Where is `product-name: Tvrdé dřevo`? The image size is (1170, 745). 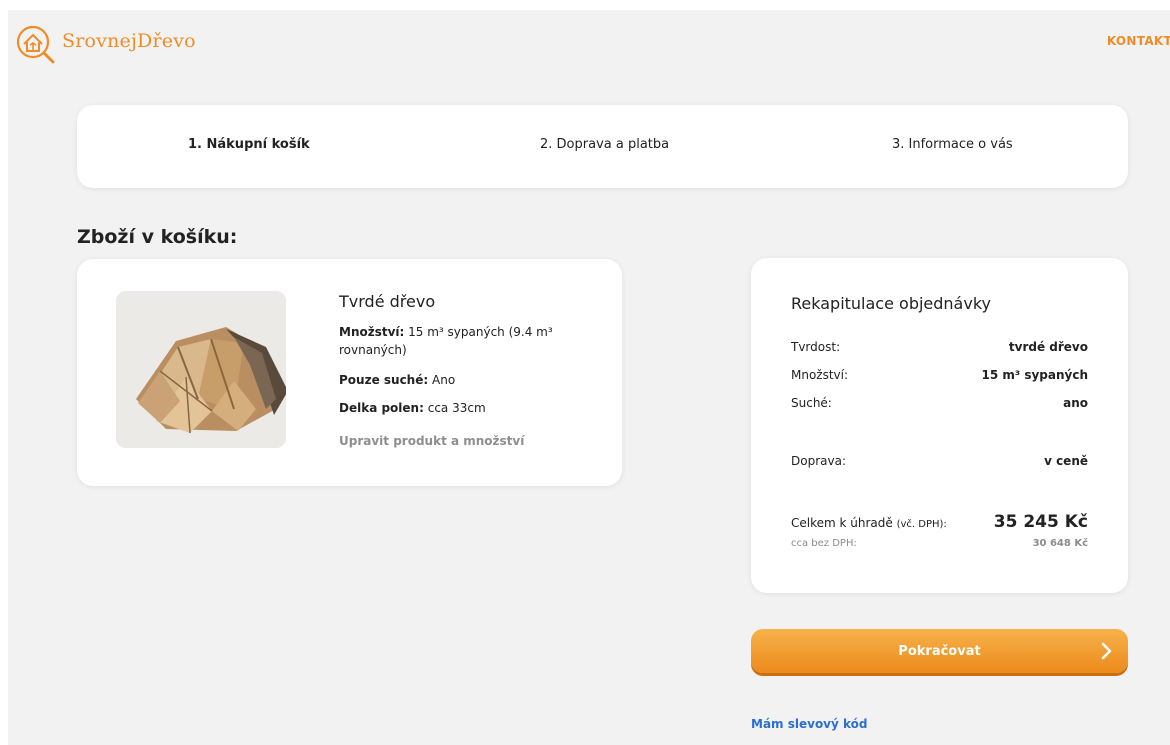 product-name: Tvrdé dřevo is located at coordinates (387, 301).